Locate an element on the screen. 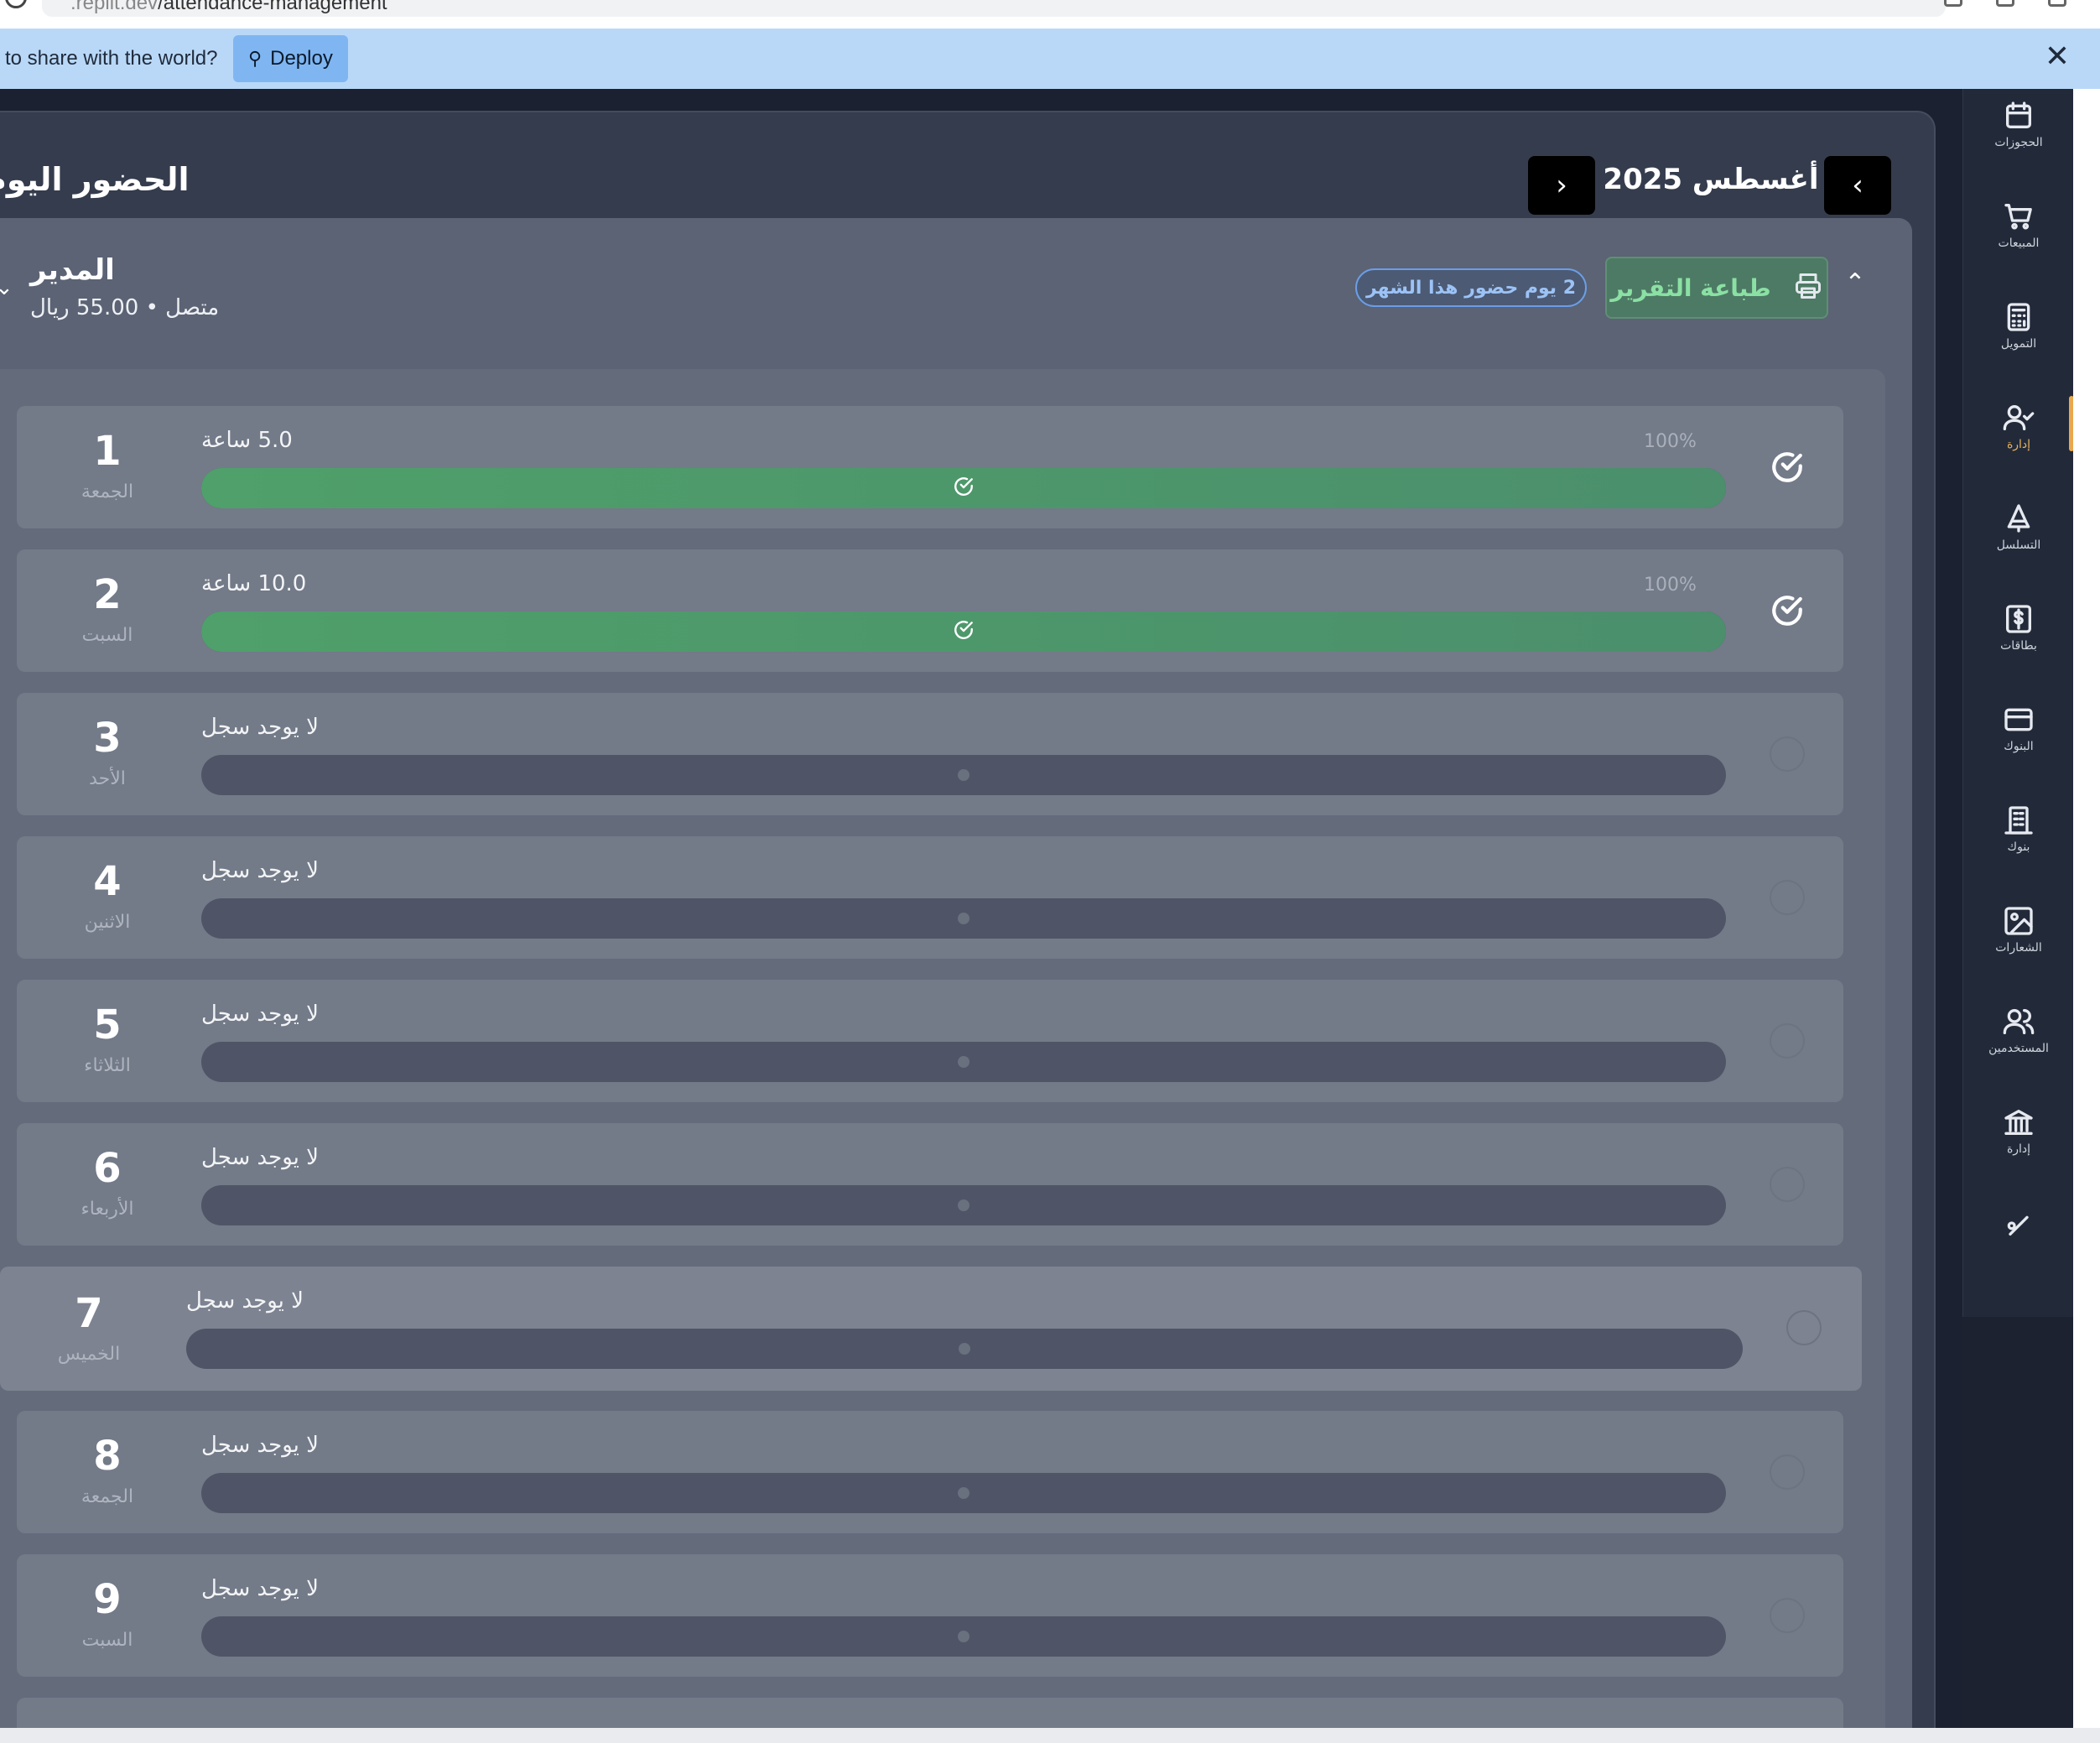 Image resolution: width=2100 pixels, height=1743 pixels. sidebar-item-8: الشعارات is located at coordinates (2018, 936).